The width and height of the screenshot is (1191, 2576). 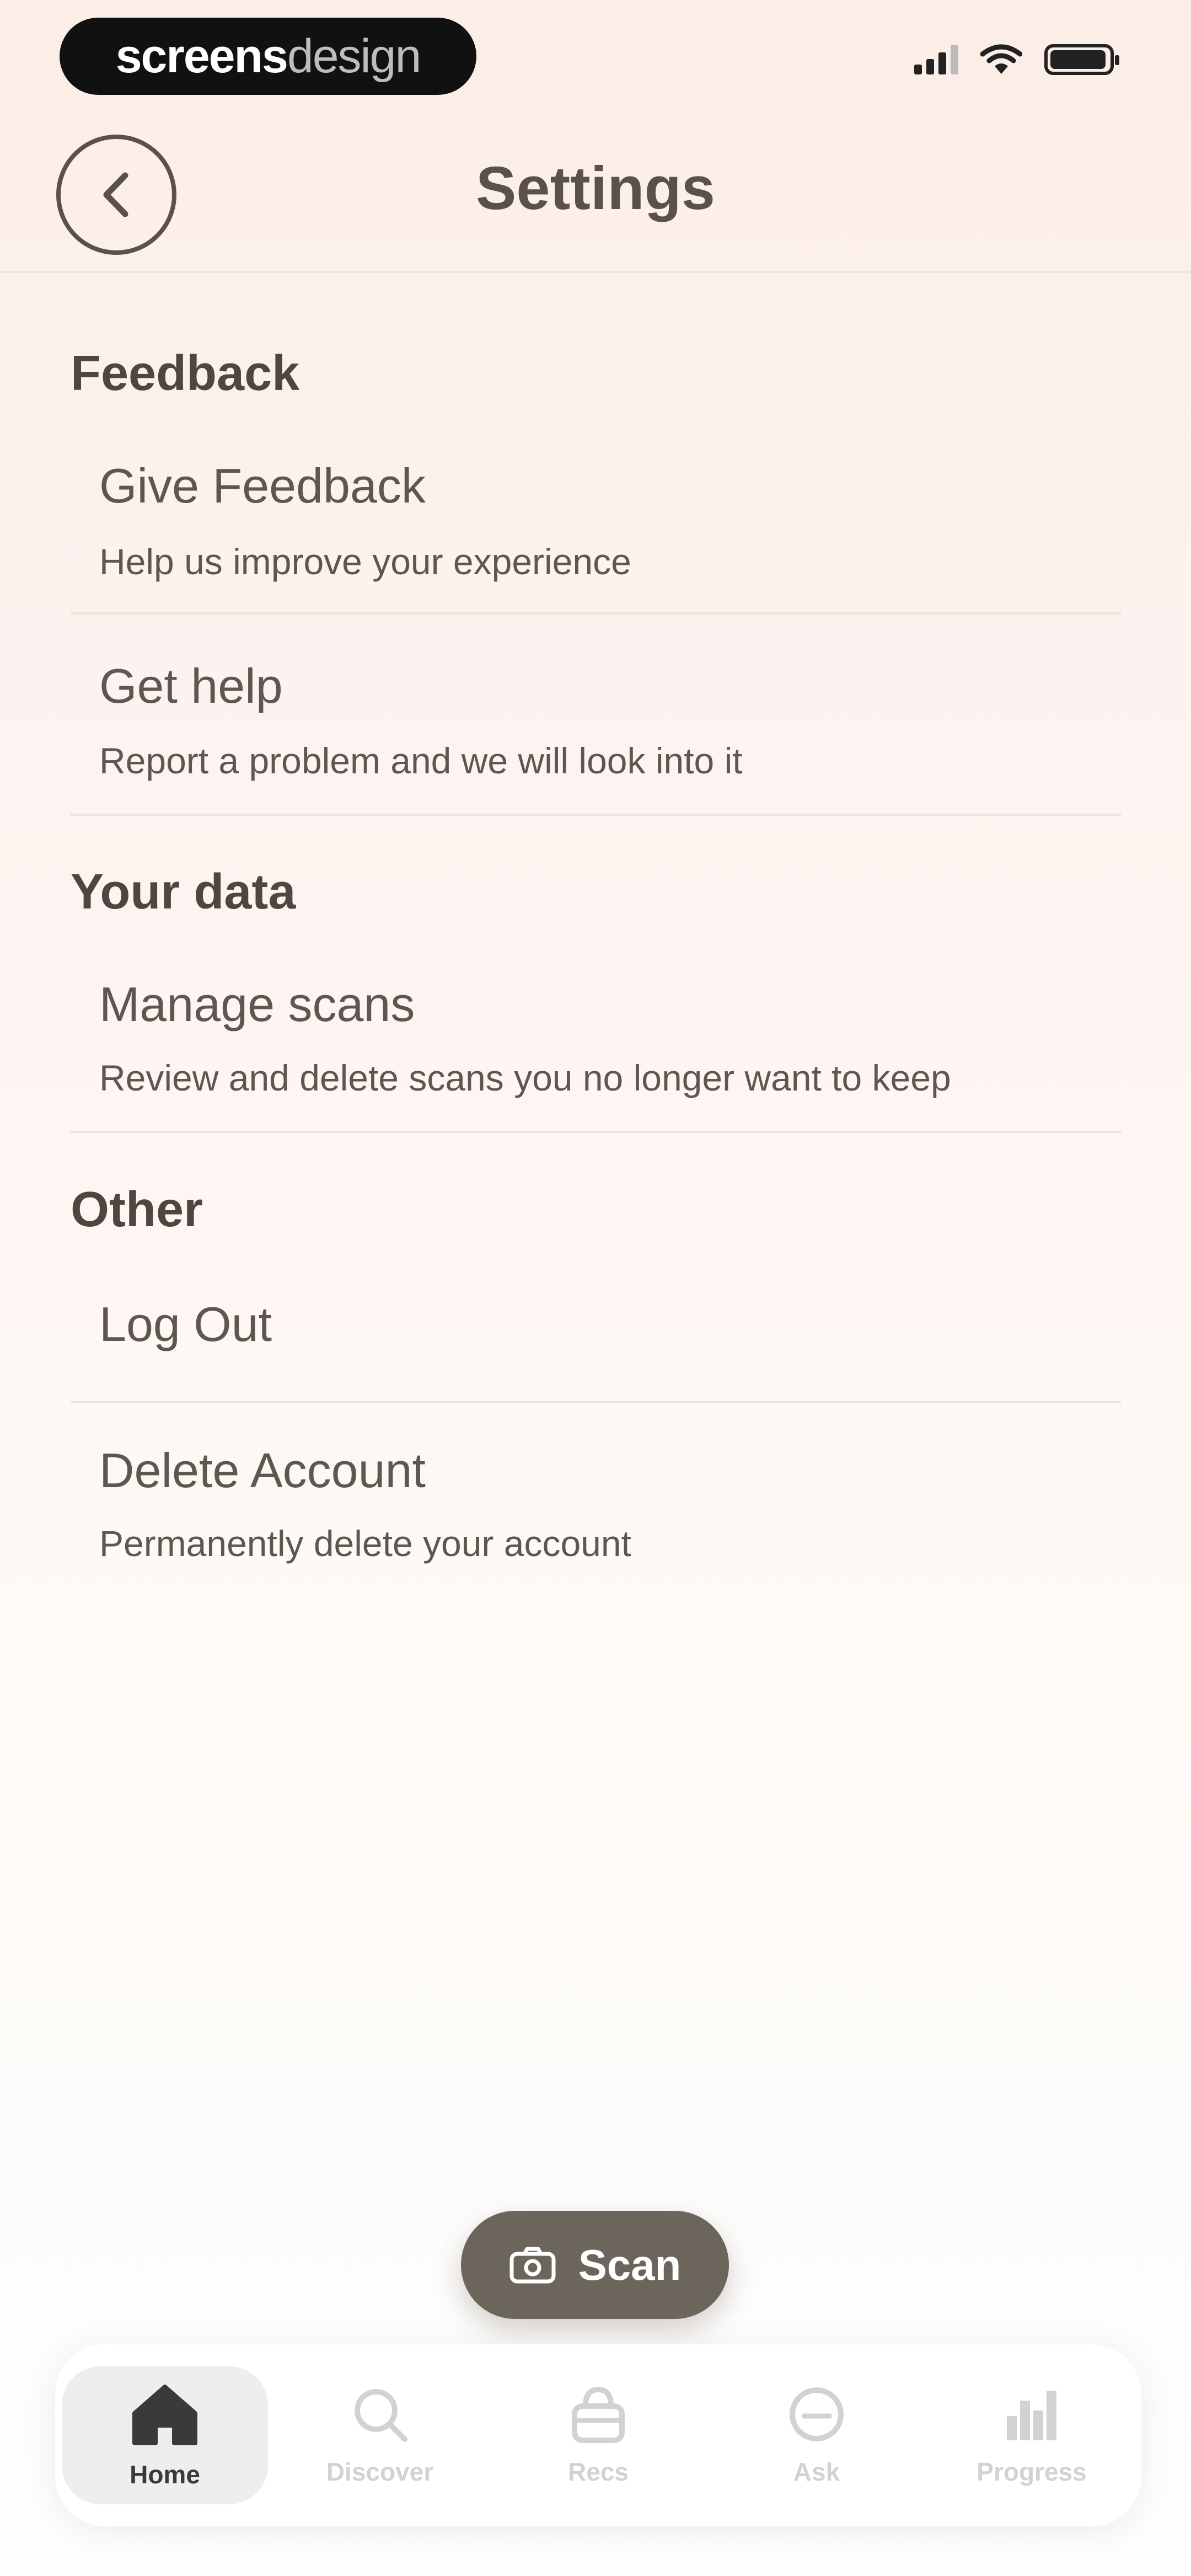 I want to click on tab-progress: Progress, so click(x=1032, y=2435).